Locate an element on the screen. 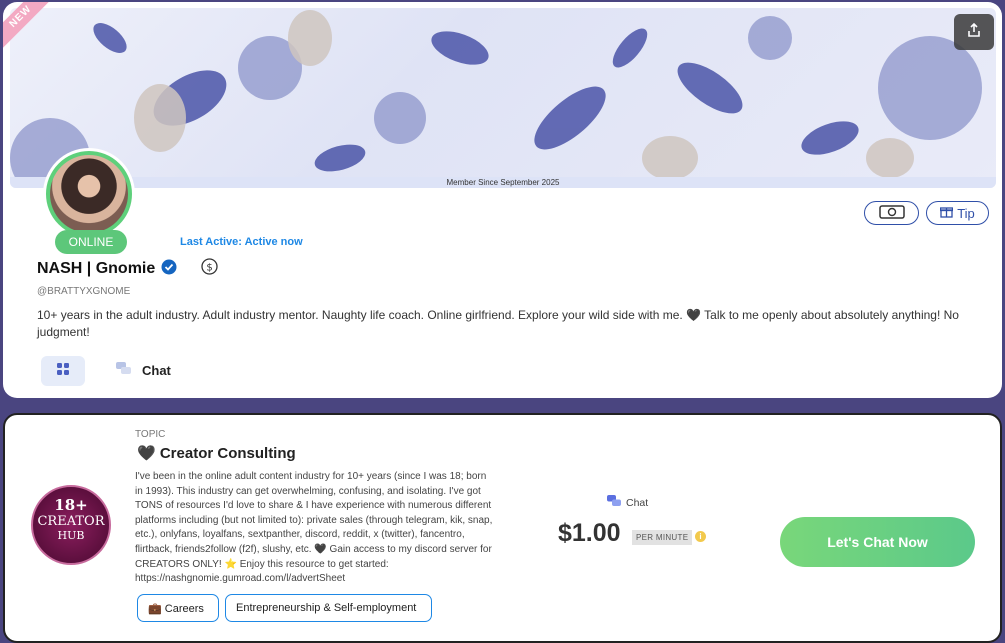  avatar is located at coordinates (89, 194).